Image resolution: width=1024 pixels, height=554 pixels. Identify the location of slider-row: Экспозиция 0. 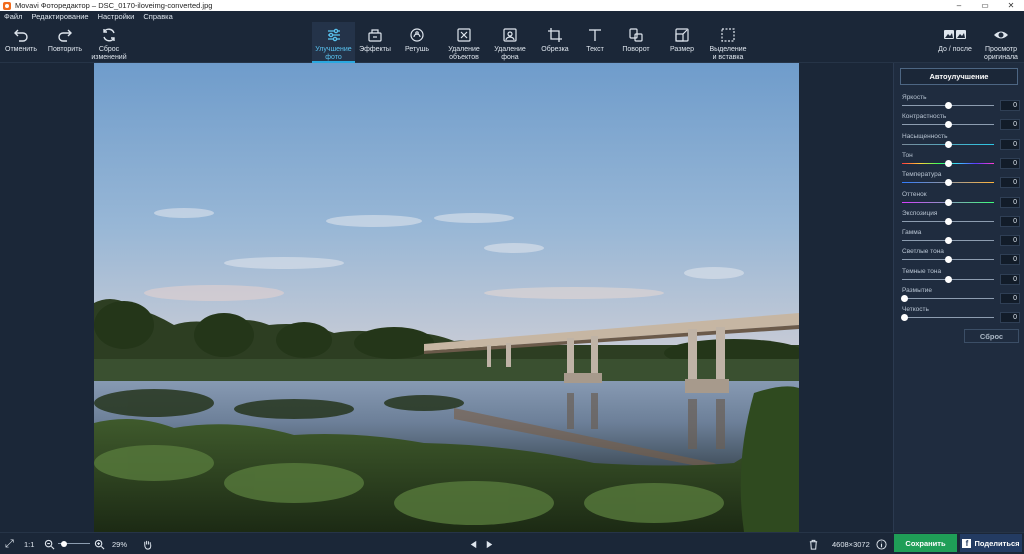
(961, 219).